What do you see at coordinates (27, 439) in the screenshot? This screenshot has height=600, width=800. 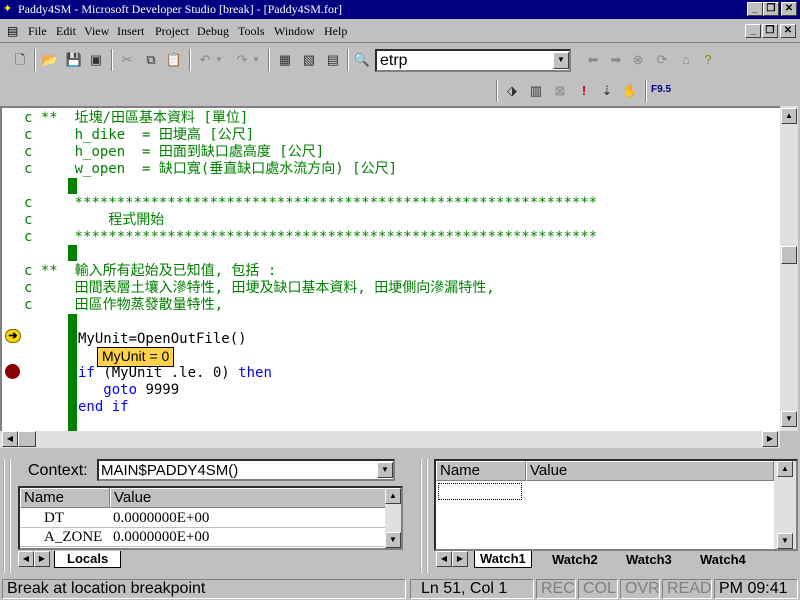 I see `hscroll-thumb` at bounding box center [27, 439].